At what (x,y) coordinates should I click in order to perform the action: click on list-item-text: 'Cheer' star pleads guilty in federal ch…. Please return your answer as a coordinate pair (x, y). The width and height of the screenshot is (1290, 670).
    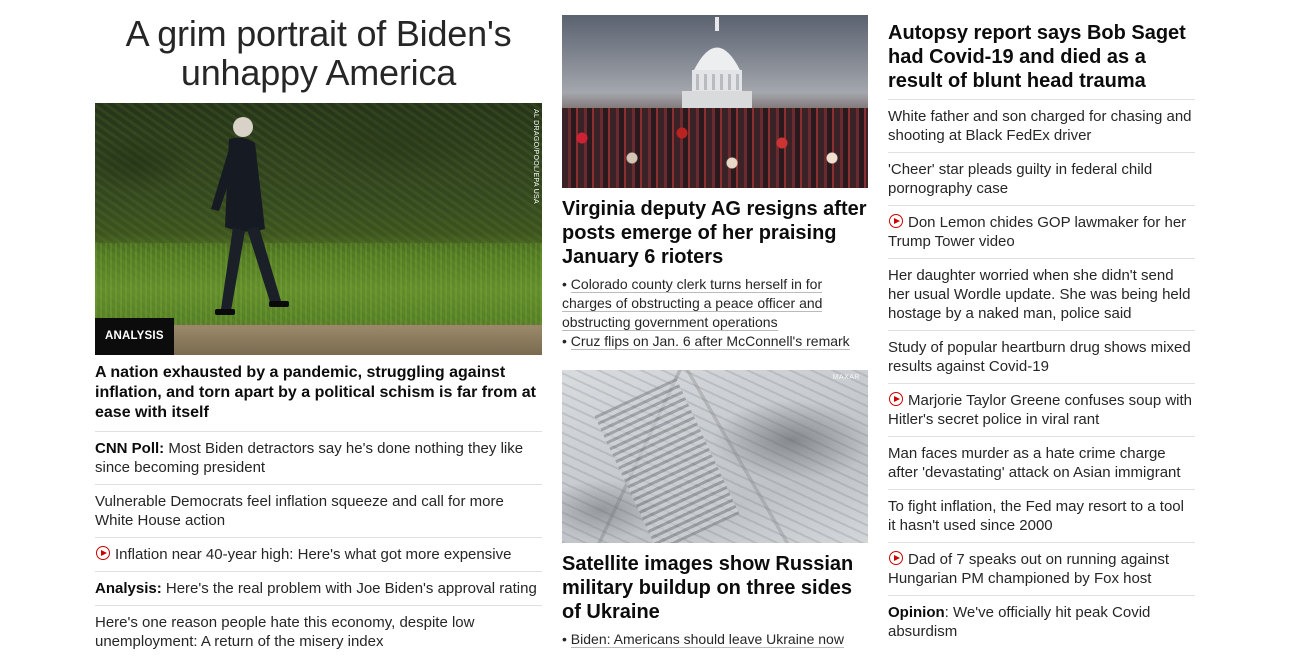
    Looking at the image, I should click on (1020, 179).